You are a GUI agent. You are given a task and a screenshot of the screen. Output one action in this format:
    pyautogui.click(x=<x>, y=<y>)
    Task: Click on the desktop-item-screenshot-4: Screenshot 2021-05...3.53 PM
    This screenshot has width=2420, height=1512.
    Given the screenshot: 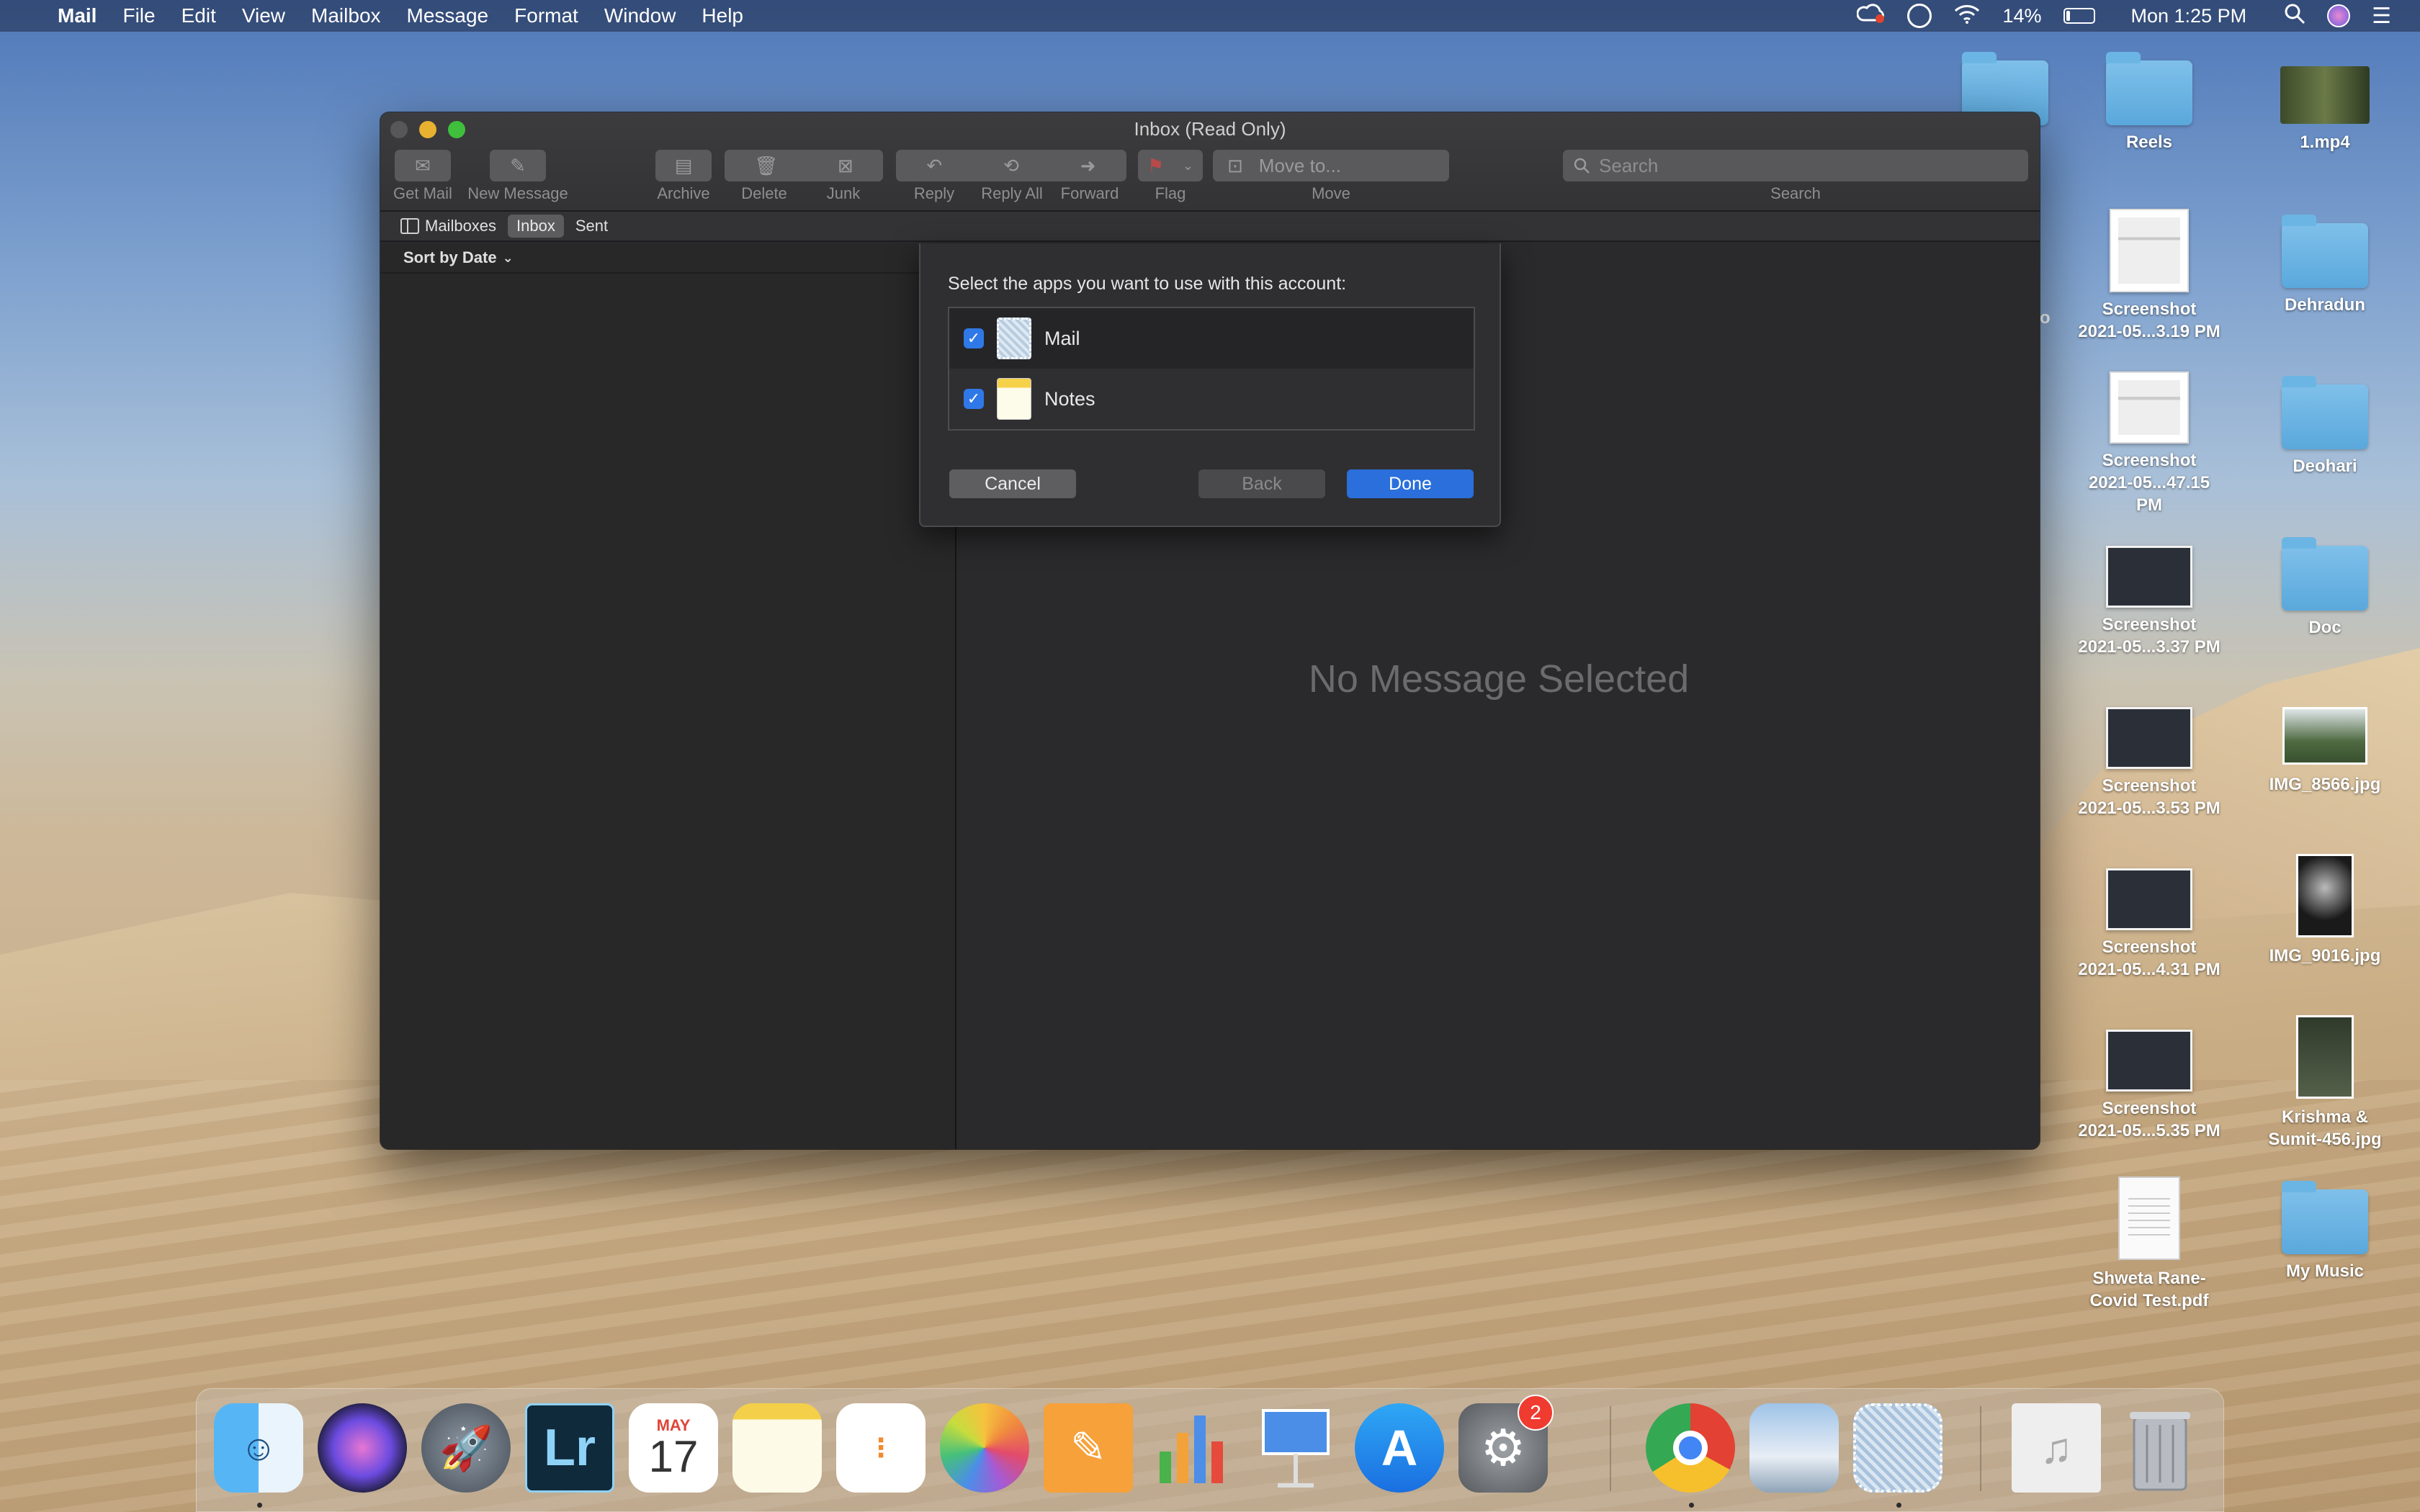 What is the action you would take?
    pyautogui.click(x=2149, y=756)
    